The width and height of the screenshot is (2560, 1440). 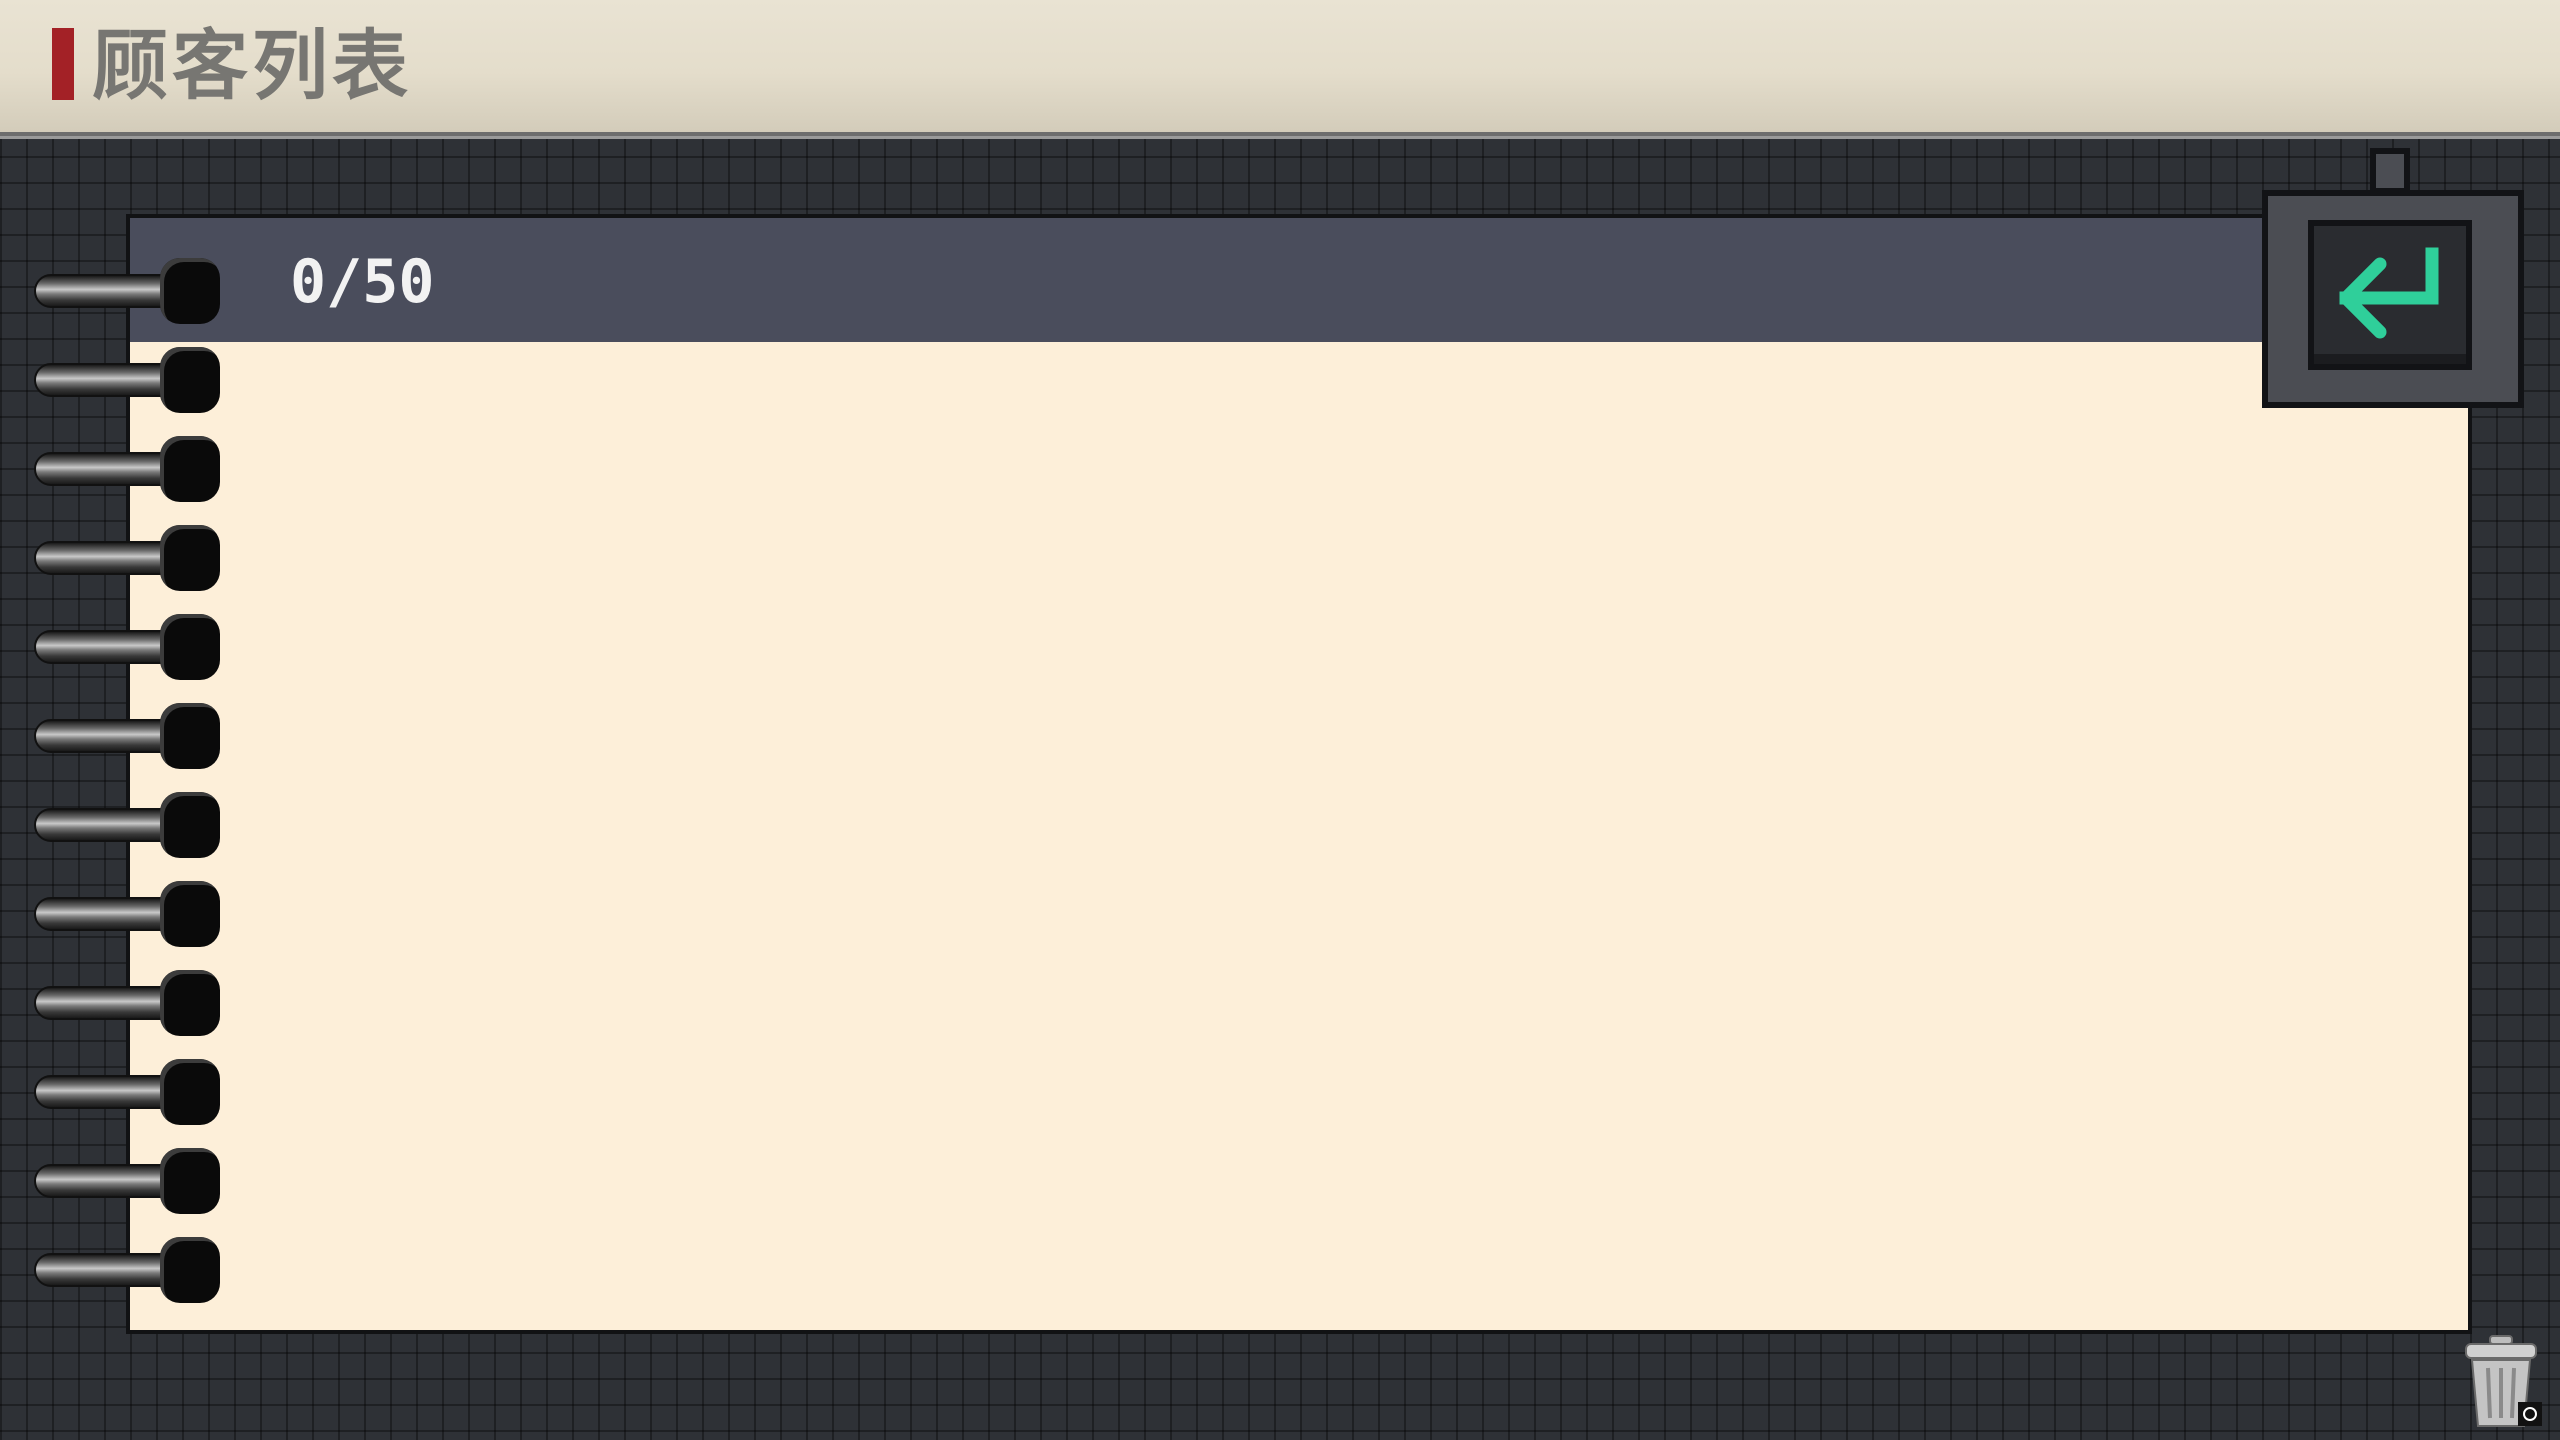 I want to click on page-title: 顾客列表, so click(x=252, y=65).